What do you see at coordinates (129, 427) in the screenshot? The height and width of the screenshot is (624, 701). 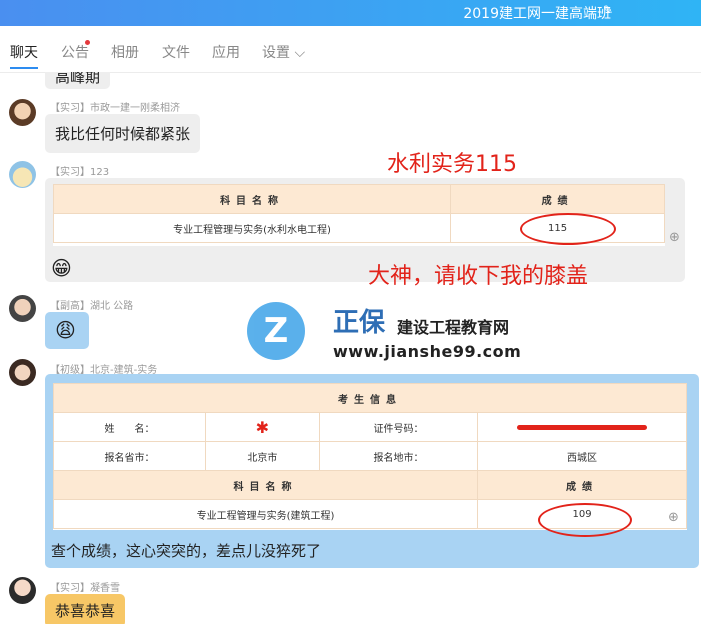 I see `table-cell: 姓 名：` at bounding box center [129, 427].